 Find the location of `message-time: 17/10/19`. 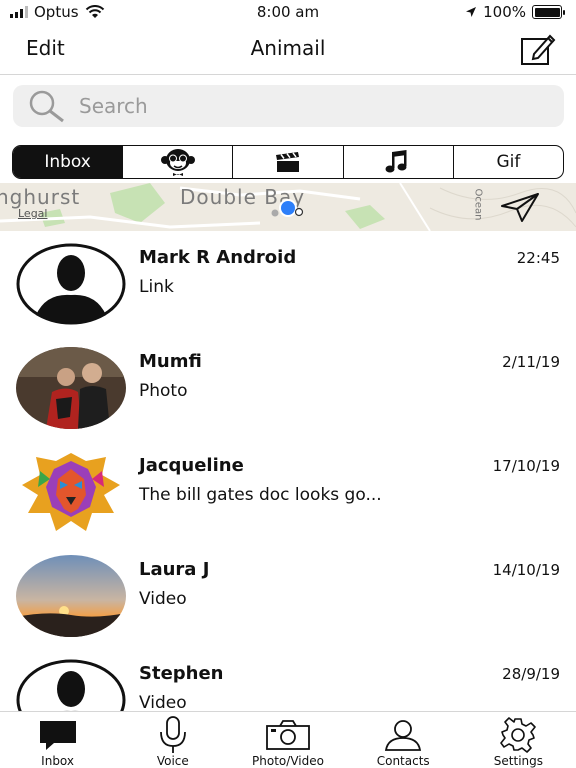

message-time: 17/10/19 is located at coordinates (526, 466).